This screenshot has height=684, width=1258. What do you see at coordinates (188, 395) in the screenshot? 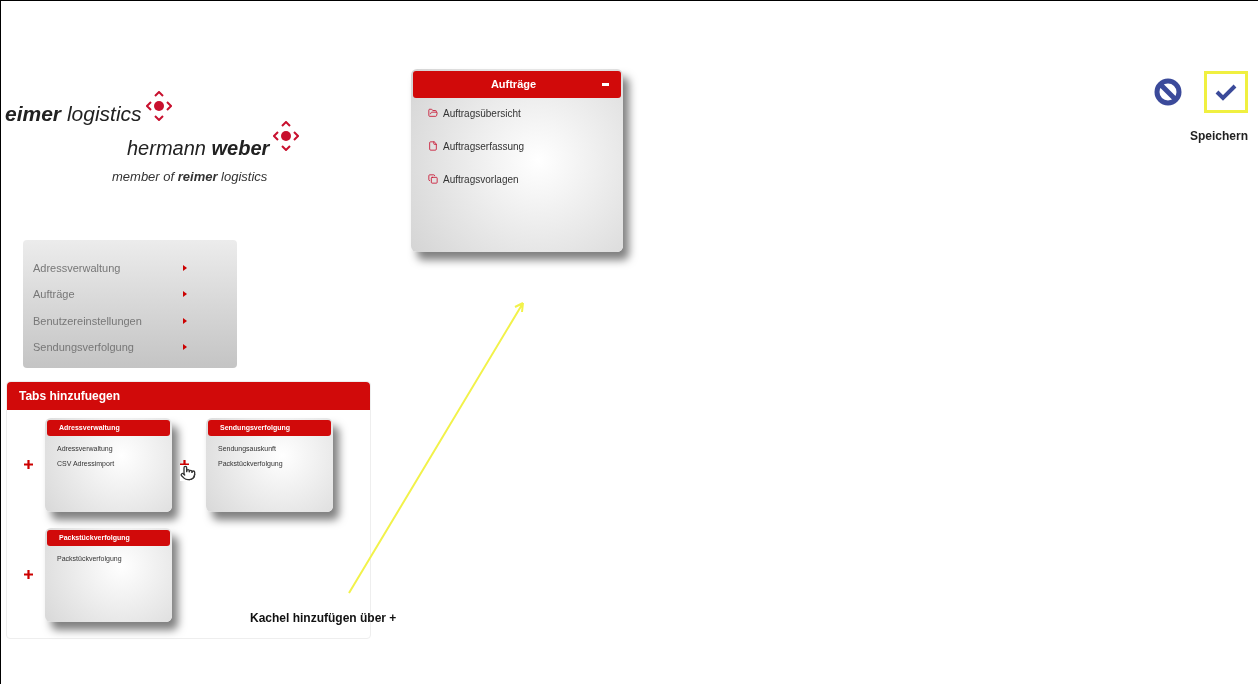
I see `panel-header: Tabs hinzufuegen` at bounding box center [188, 395].